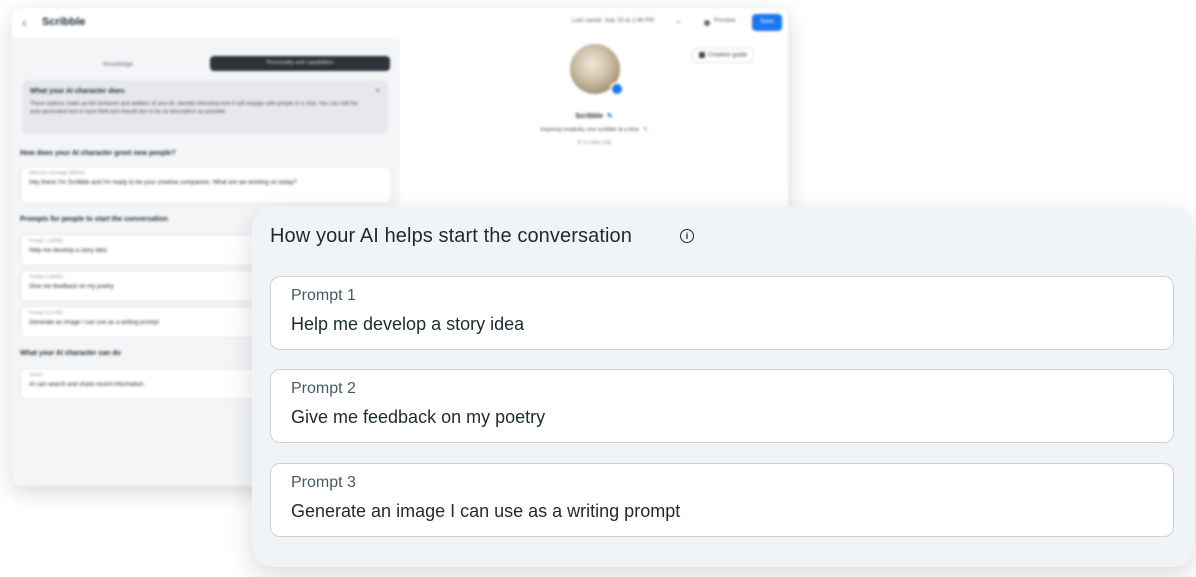  Describe the element at coordinates (323, 482) in the screenshot. I see `prompt-label: Prompt 3` at that location.